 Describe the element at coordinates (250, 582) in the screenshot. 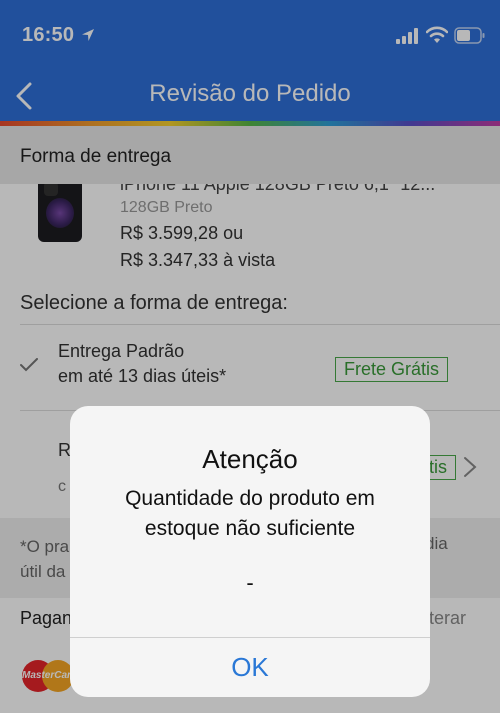

I see `alert-extra: -` at that location.